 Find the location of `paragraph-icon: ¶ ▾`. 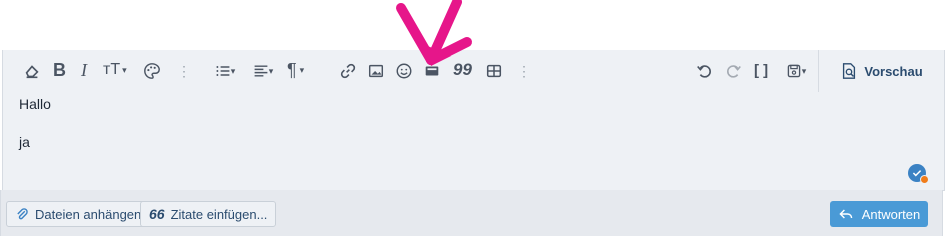

paragraph-icon: ¶ ▾ is located at coordinates (295, 70).